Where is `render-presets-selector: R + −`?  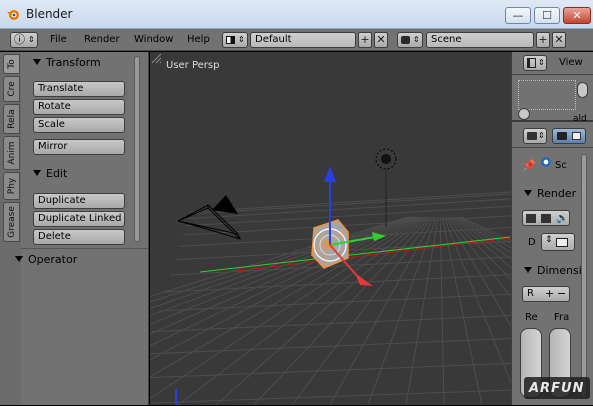 render-presets-selector: R + − is located at coordinates (546, 294).